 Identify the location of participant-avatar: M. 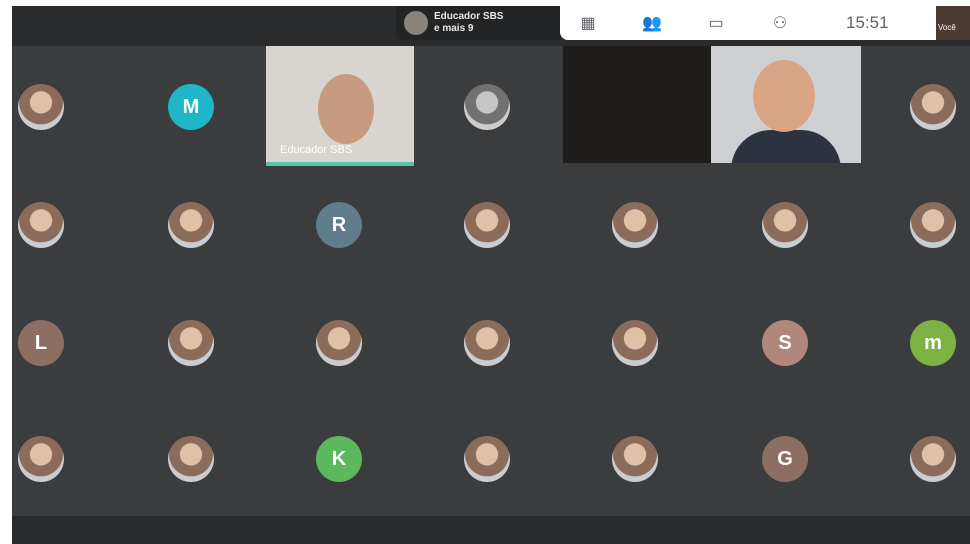
(191, 107).